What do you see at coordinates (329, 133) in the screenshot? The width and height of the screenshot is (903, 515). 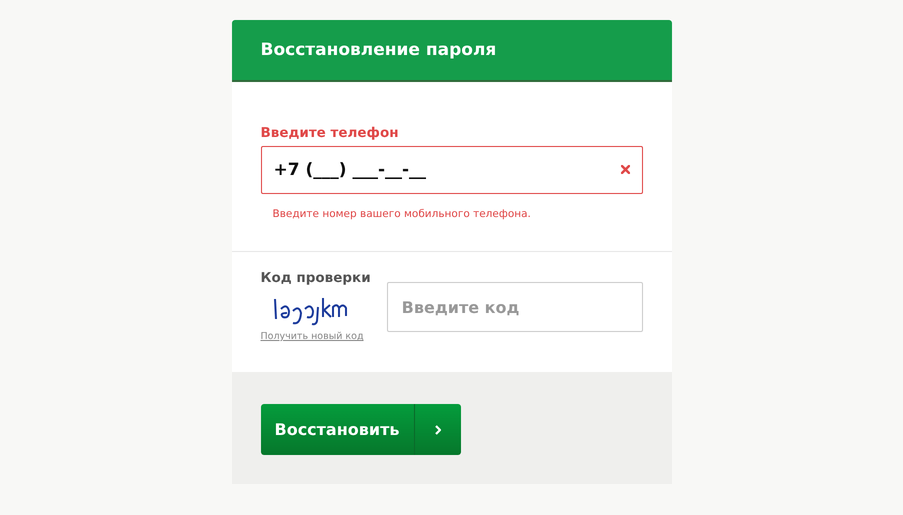 I see `phone-label: Введите телефон` at bounding box center [329, 133].